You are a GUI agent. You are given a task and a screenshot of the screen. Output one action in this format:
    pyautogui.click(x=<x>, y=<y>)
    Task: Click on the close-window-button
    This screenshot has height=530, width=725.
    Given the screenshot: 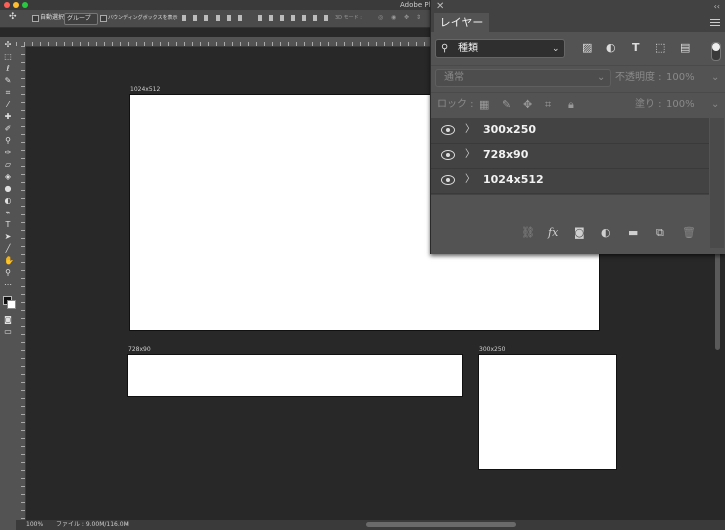 What is the action you would take?
    pyautogui.click(x=7, y=5)
    